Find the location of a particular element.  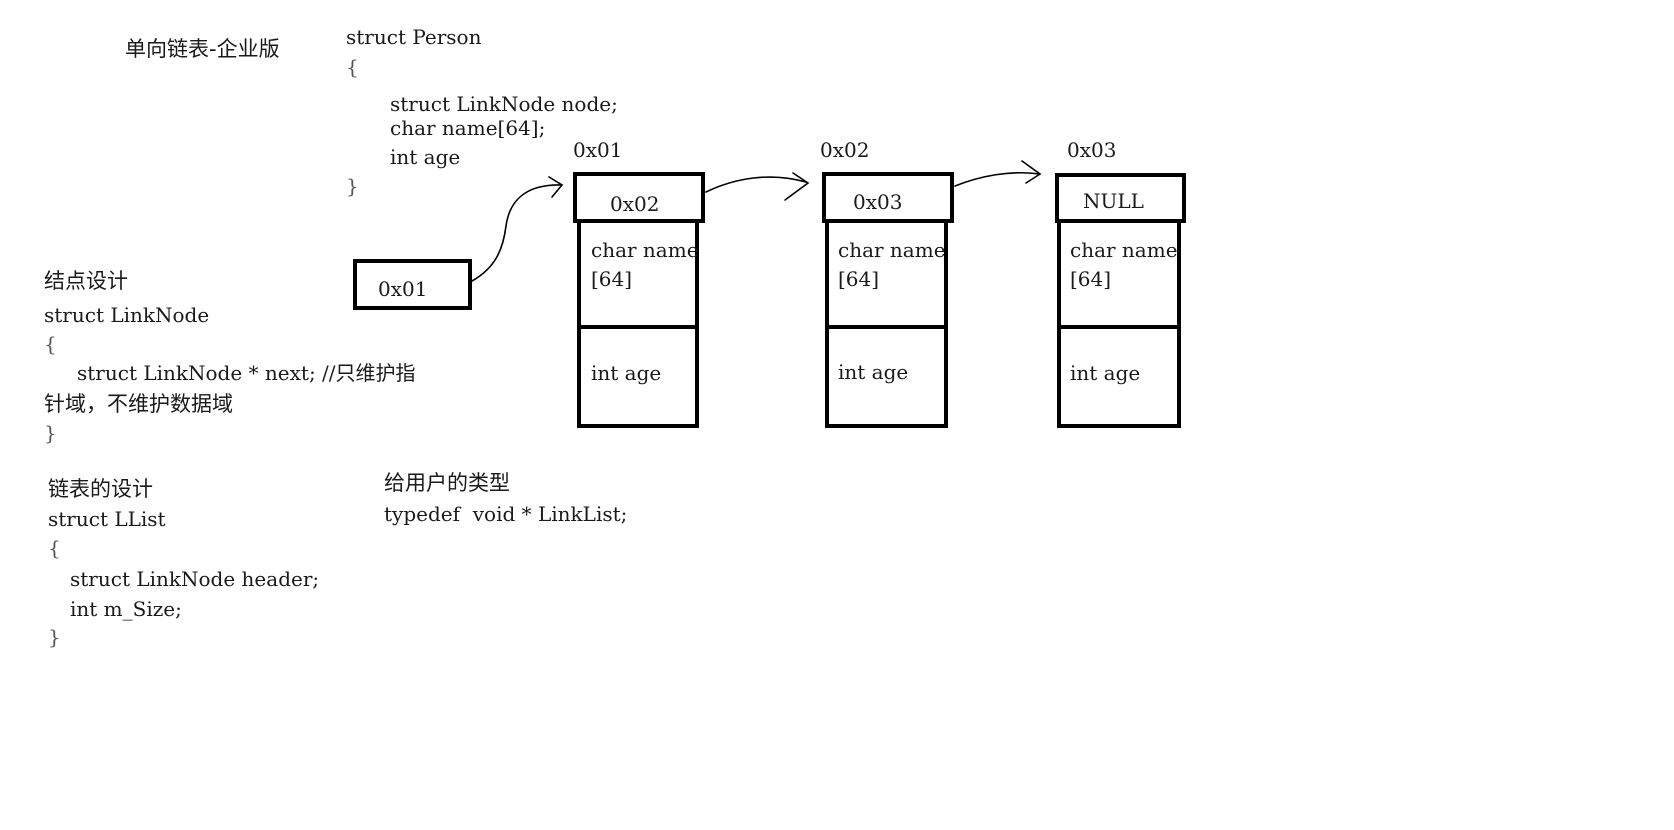

pointer-arrows is located at coordinates (756, 221).